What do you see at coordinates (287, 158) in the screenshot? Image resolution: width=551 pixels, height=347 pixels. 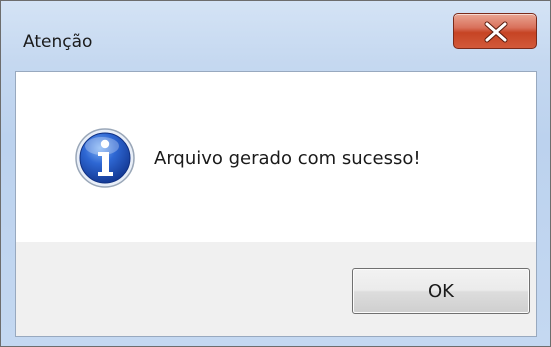 I see `dialog-message: Arquivo gerado com sucesso!` at bounding box center [287, 158].